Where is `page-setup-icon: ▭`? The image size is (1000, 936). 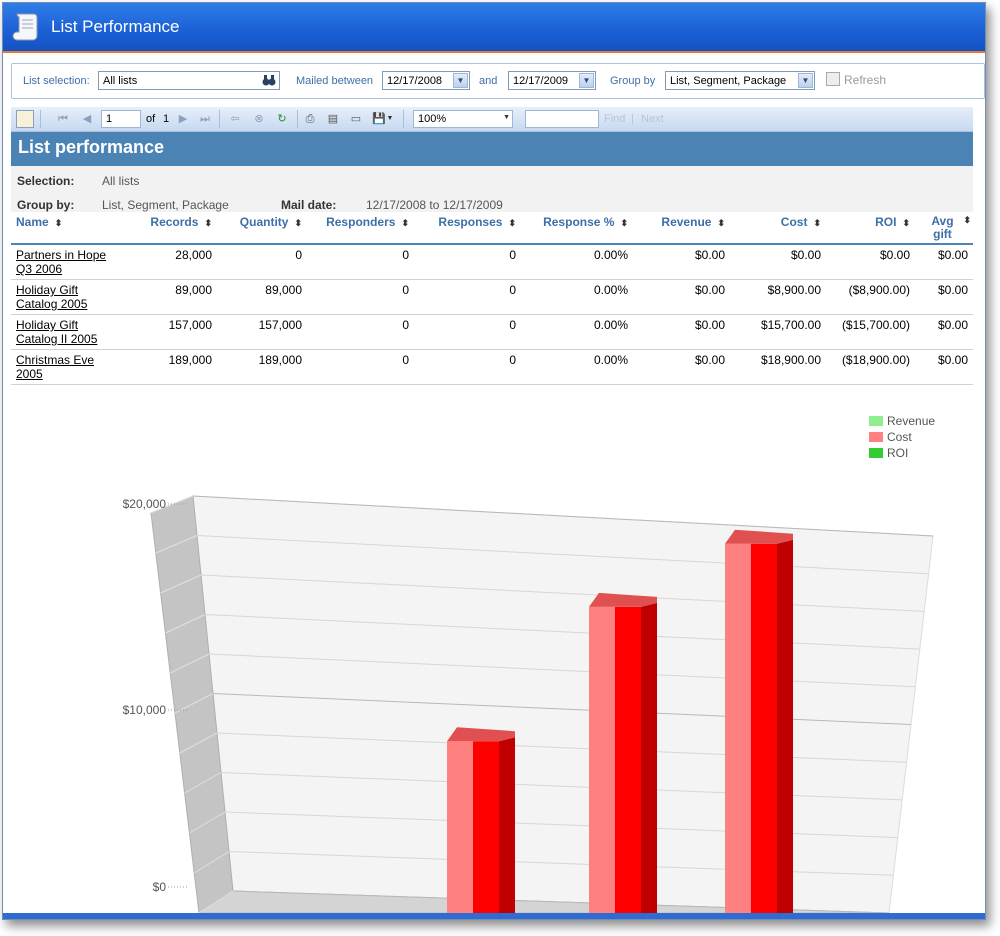
page-setup-icon: ▭ is located at coordinates (356, 119).